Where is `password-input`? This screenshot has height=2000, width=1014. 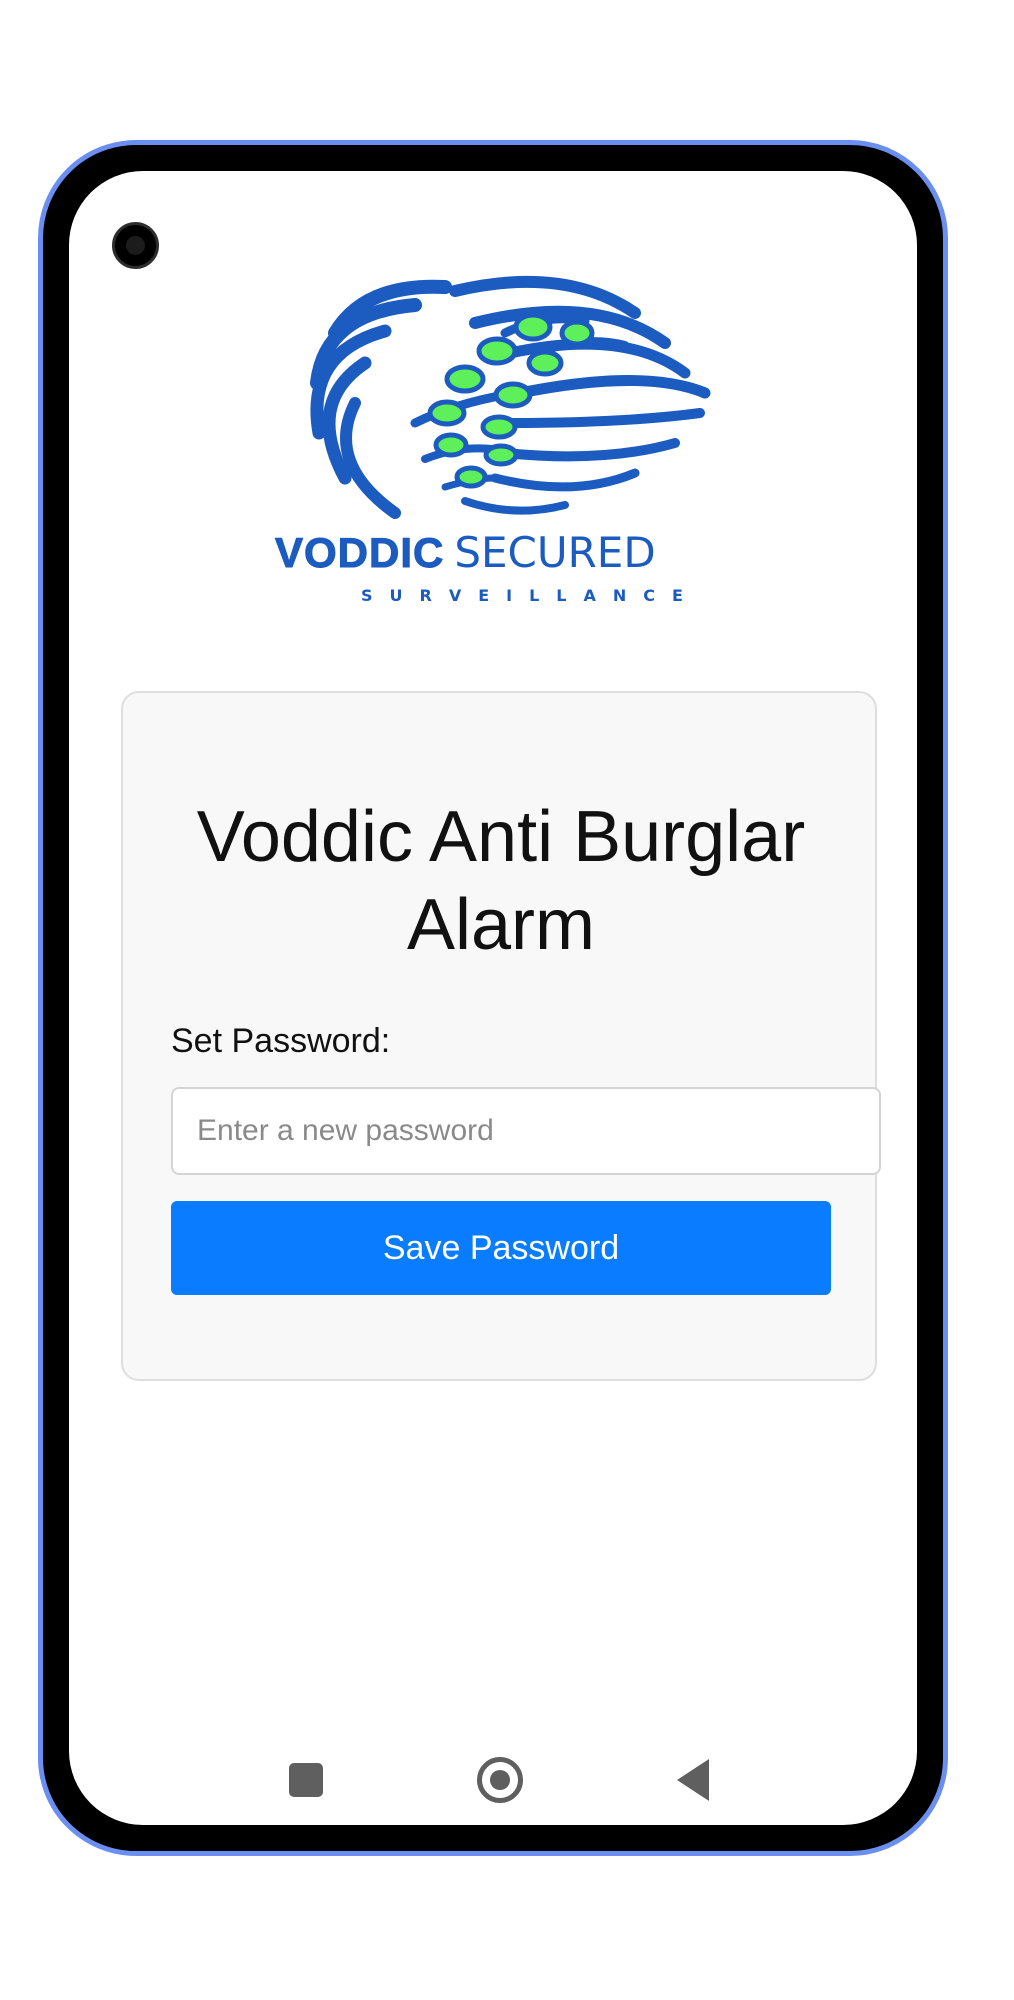 password-input is located at coordinates (526, 1131).